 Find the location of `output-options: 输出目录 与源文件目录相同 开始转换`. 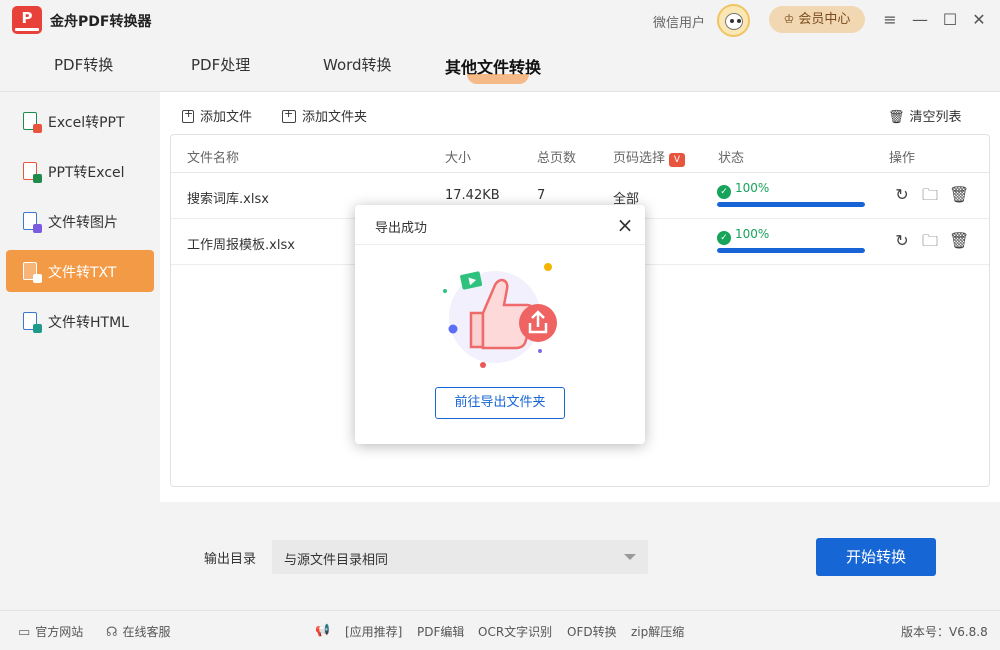

output-options: 输出目录 与源文件目录相同 开始转换 is located at coordinates (580, 556).